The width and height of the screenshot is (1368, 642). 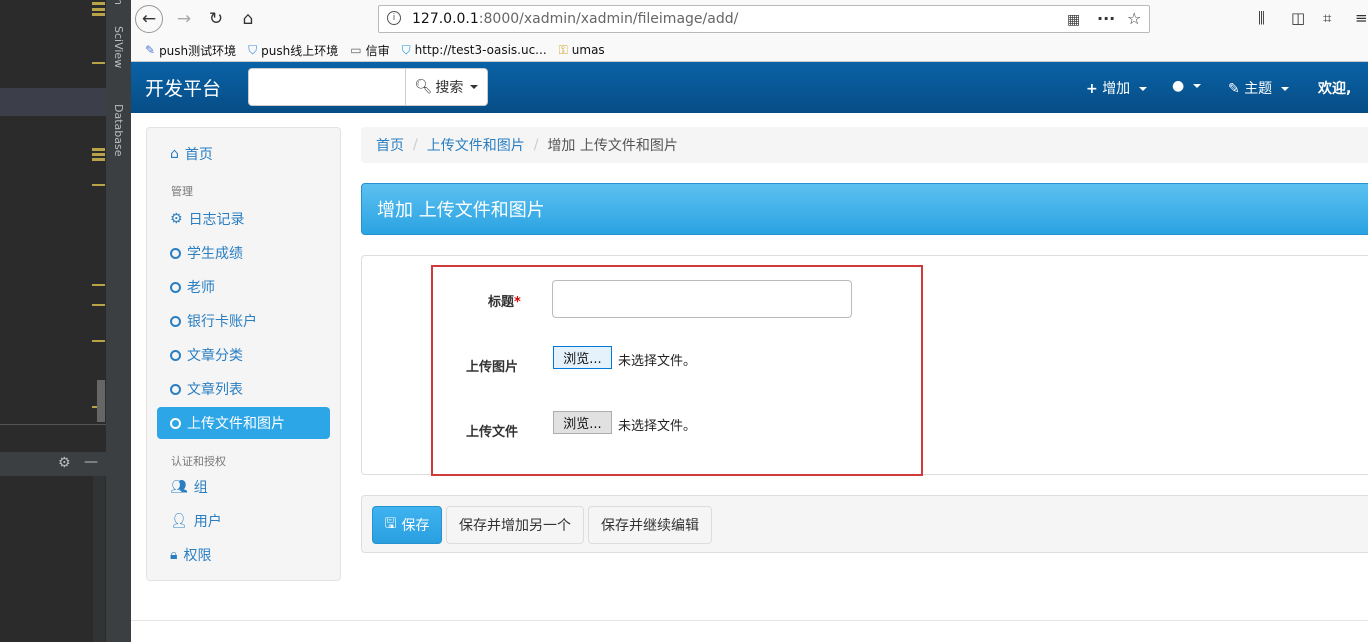 What do you see at coordinates (215, 356) in the screenshot?
I see `sidebar-item-label: 文章分类` at bounding box center [215, 356].